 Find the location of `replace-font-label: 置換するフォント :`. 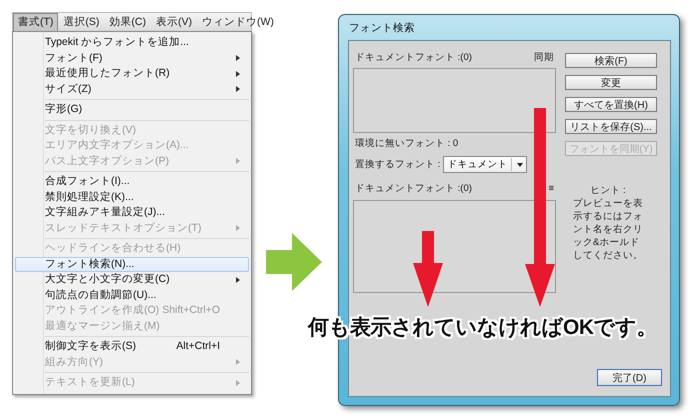

replace-font-label: 置換するフォント : is located at coordinates (397, 164).